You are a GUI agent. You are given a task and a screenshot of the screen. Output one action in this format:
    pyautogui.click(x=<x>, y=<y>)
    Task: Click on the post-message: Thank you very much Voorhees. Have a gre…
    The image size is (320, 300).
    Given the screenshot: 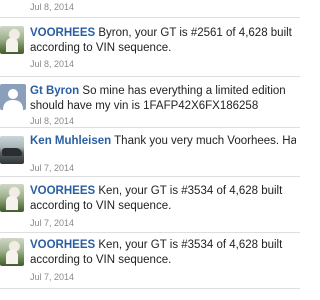 What is the action you would take?
    pyautogui.click(x=205, y=141)
    